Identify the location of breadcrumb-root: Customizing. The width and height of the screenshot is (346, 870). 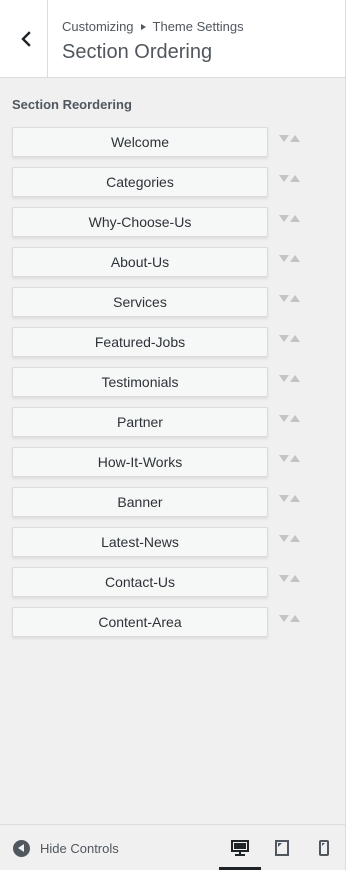
(98, 26).